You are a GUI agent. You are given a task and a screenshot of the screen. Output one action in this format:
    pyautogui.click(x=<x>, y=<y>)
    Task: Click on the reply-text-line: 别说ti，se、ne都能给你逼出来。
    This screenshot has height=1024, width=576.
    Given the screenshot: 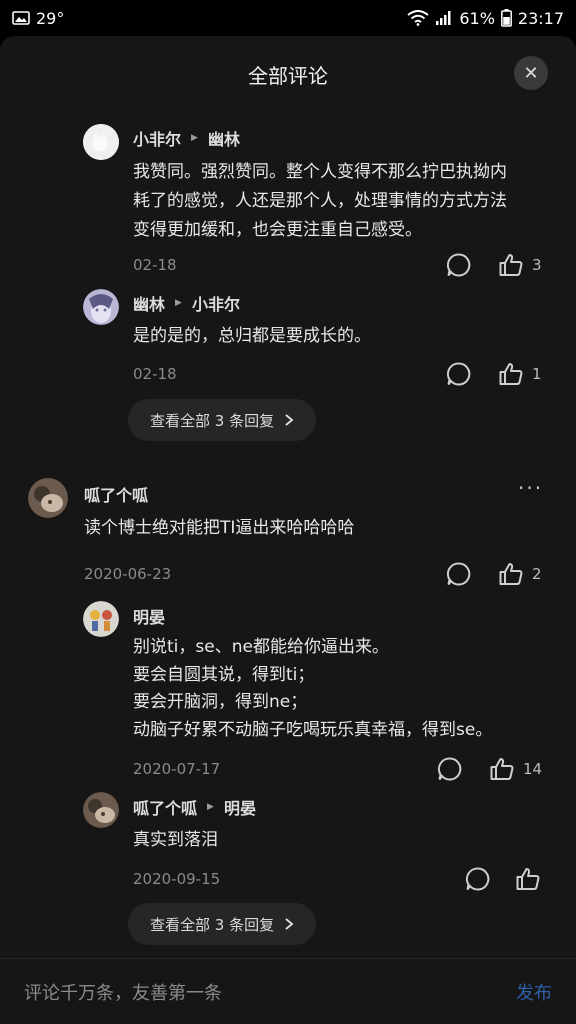 What is the action you would take?
    pyautogui.click(x=261, y=647)
    